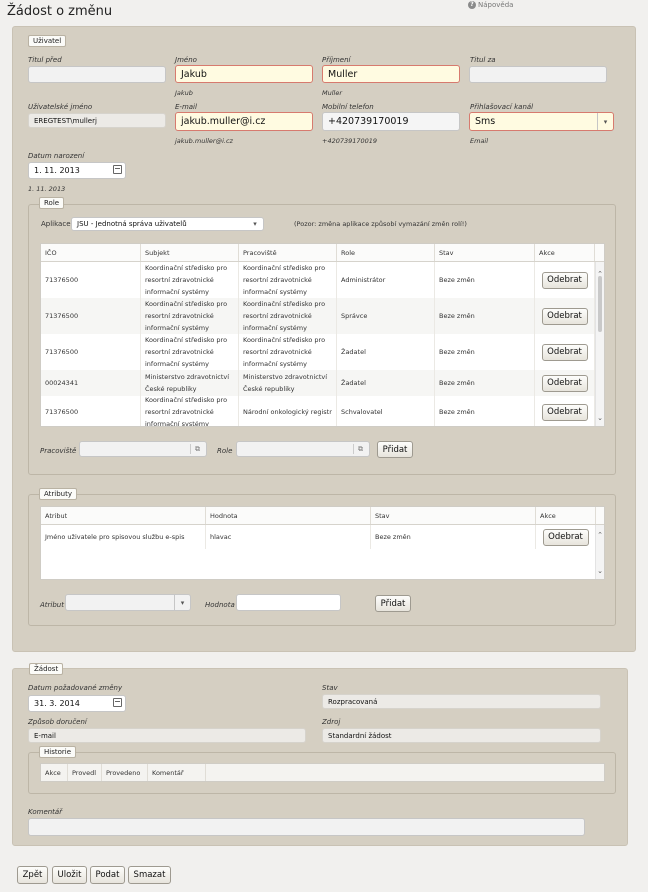 The image size is (648, 892). I want to click on last-name-original: Muller, so click(332, 93).